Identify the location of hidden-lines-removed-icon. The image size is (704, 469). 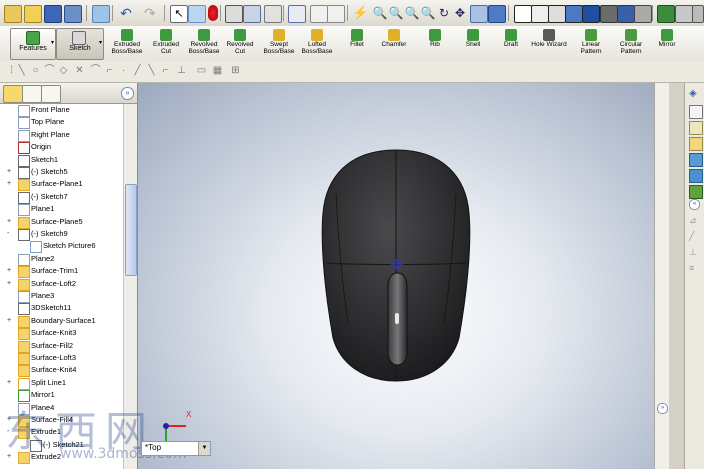
(557, 14).